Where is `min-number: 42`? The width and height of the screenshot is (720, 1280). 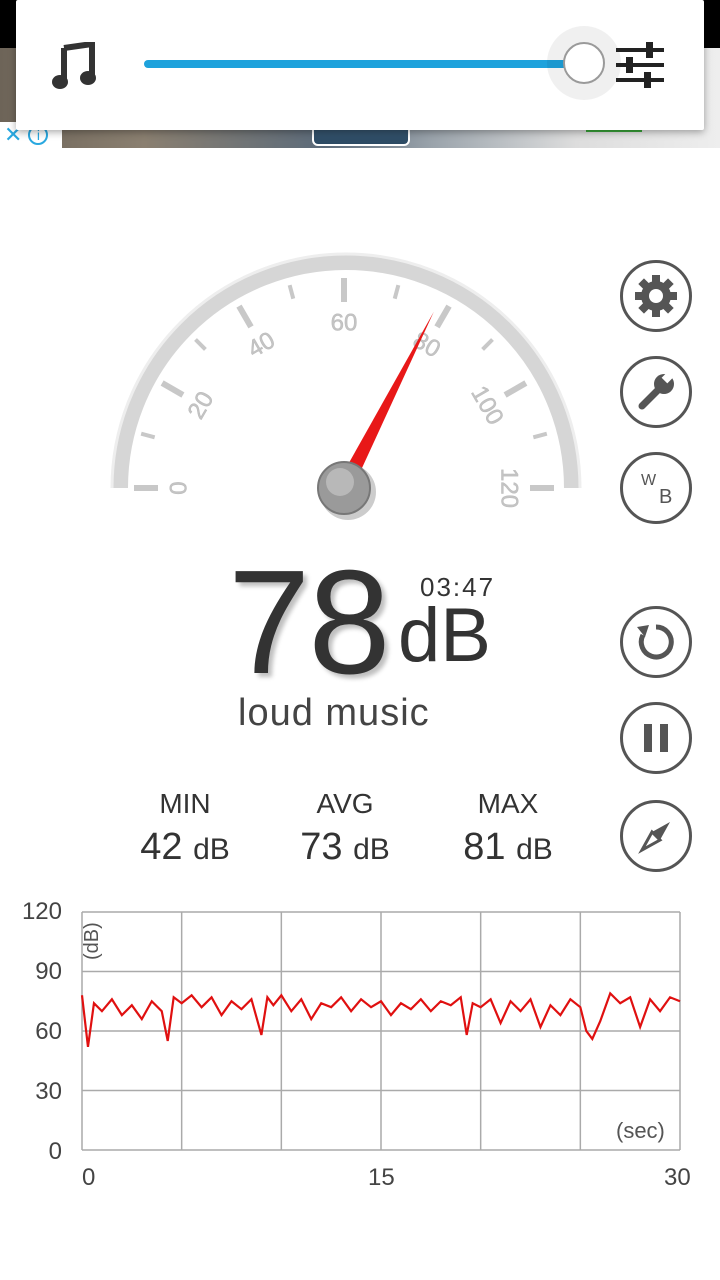 min-number: 42 is located at coordinates (161, 847).